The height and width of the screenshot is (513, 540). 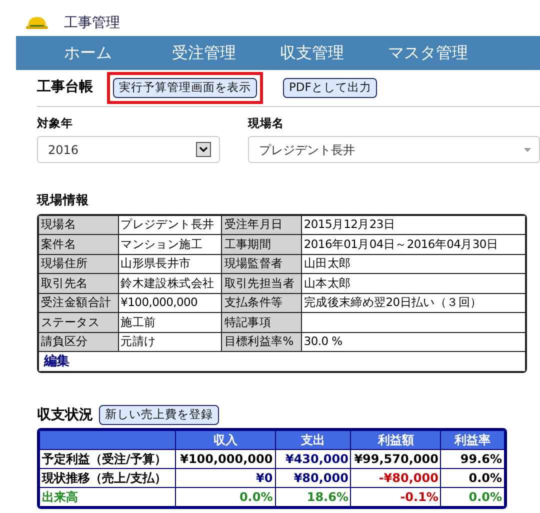 What do you see at coordinates (413, 284) in the screenshot?
I see `field-value: 山本太郎` at bounding box center [413, 284].